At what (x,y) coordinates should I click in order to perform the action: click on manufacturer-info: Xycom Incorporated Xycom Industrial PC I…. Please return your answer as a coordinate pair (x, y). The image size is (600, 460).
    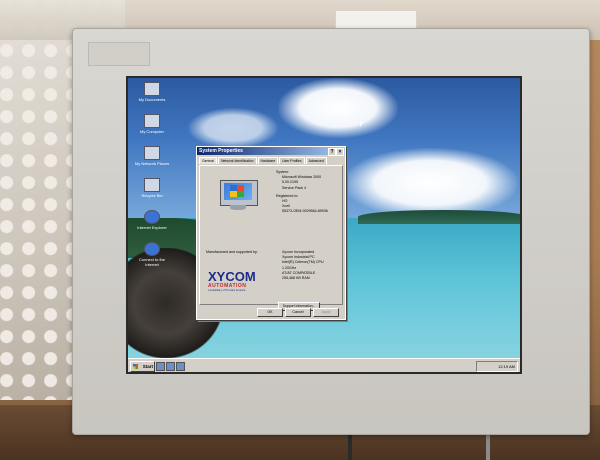
    Looking at the image, I should click on (303, 265).